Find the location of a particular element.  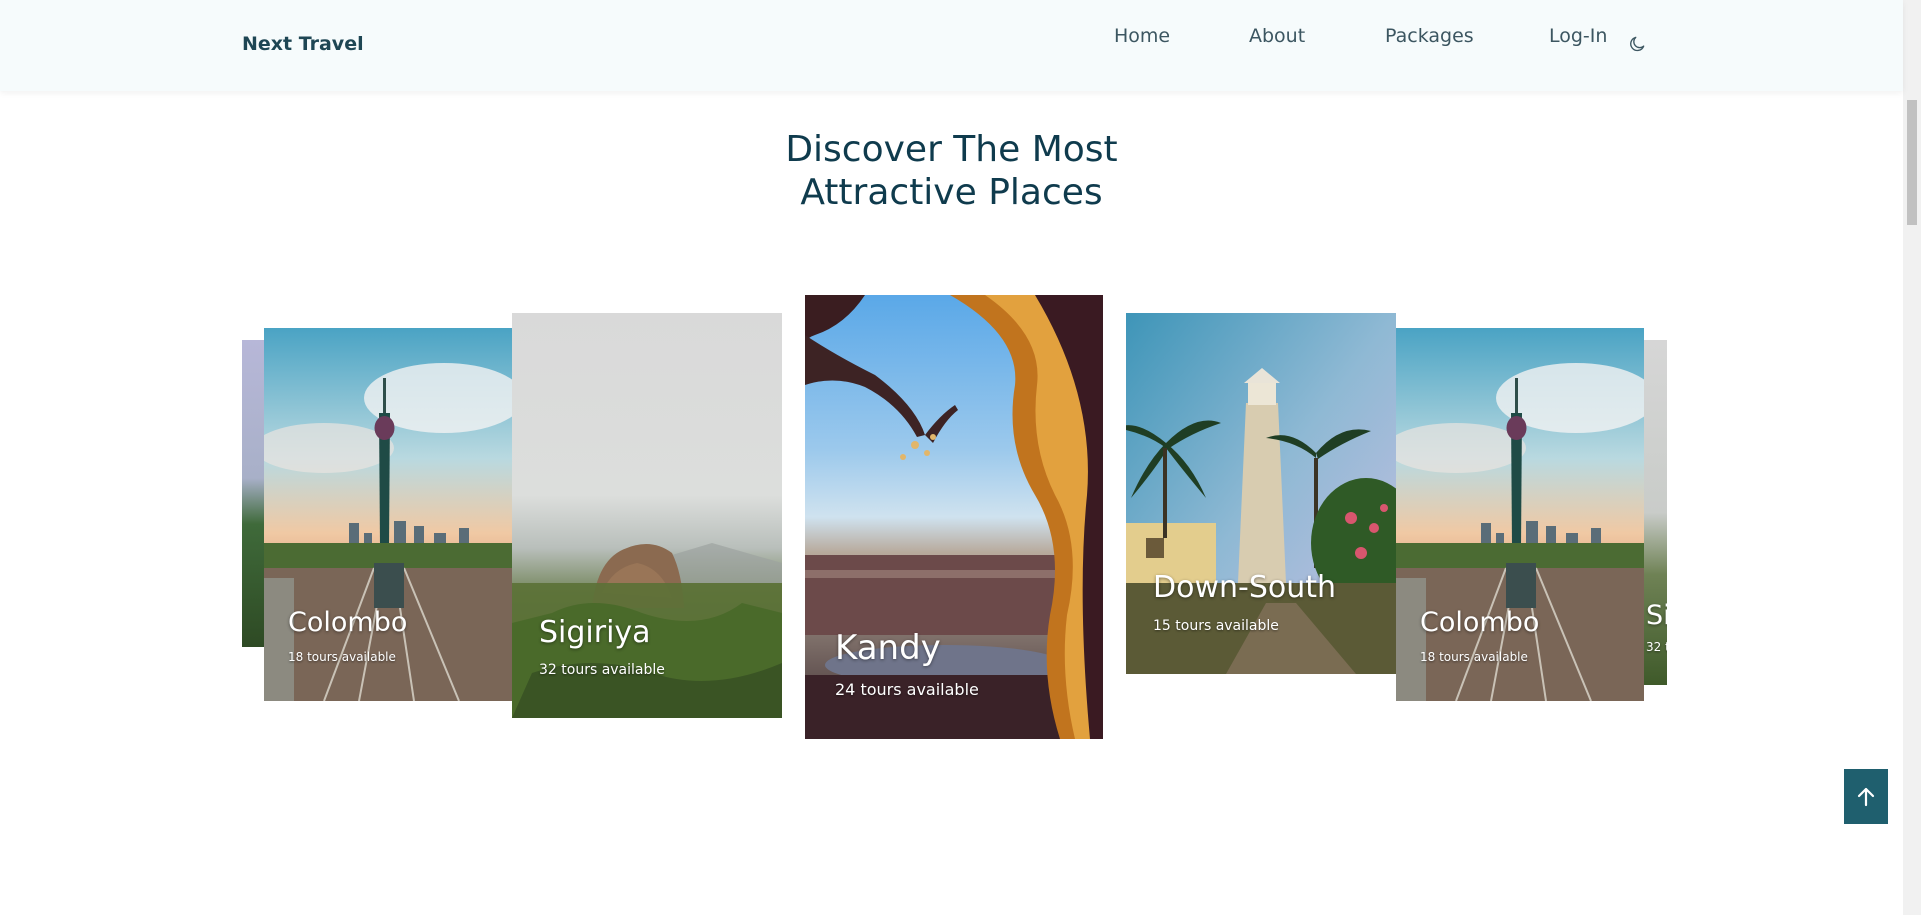

back-to-top-button is located at coordinates (1866, 796).